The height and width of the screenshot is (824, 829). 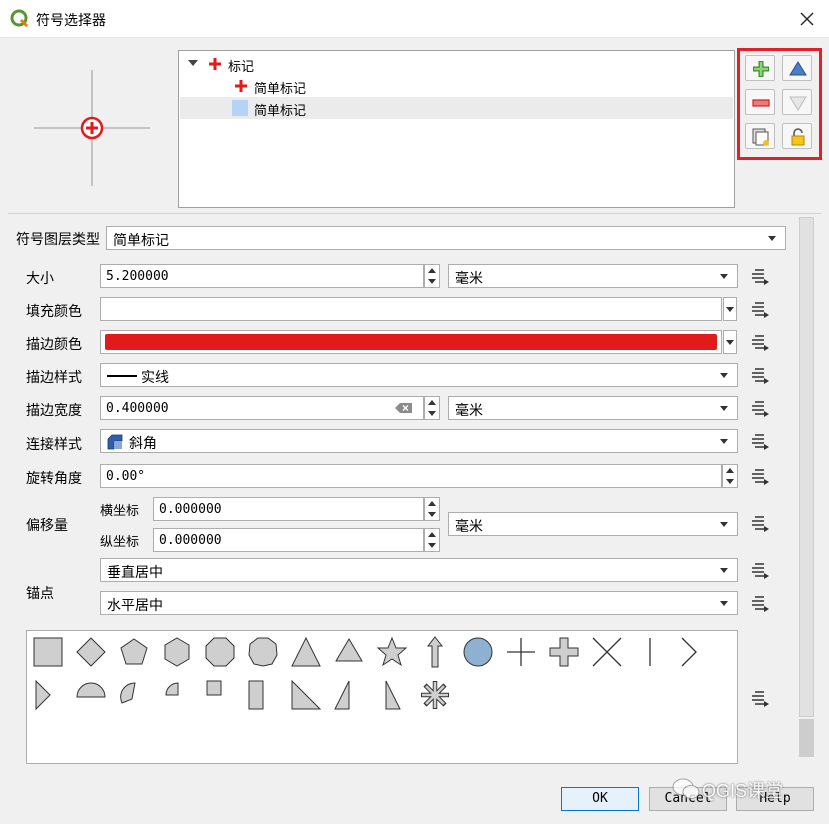 I want to click on stroke-width-input: 0.400000, so click(x=262, y=408).